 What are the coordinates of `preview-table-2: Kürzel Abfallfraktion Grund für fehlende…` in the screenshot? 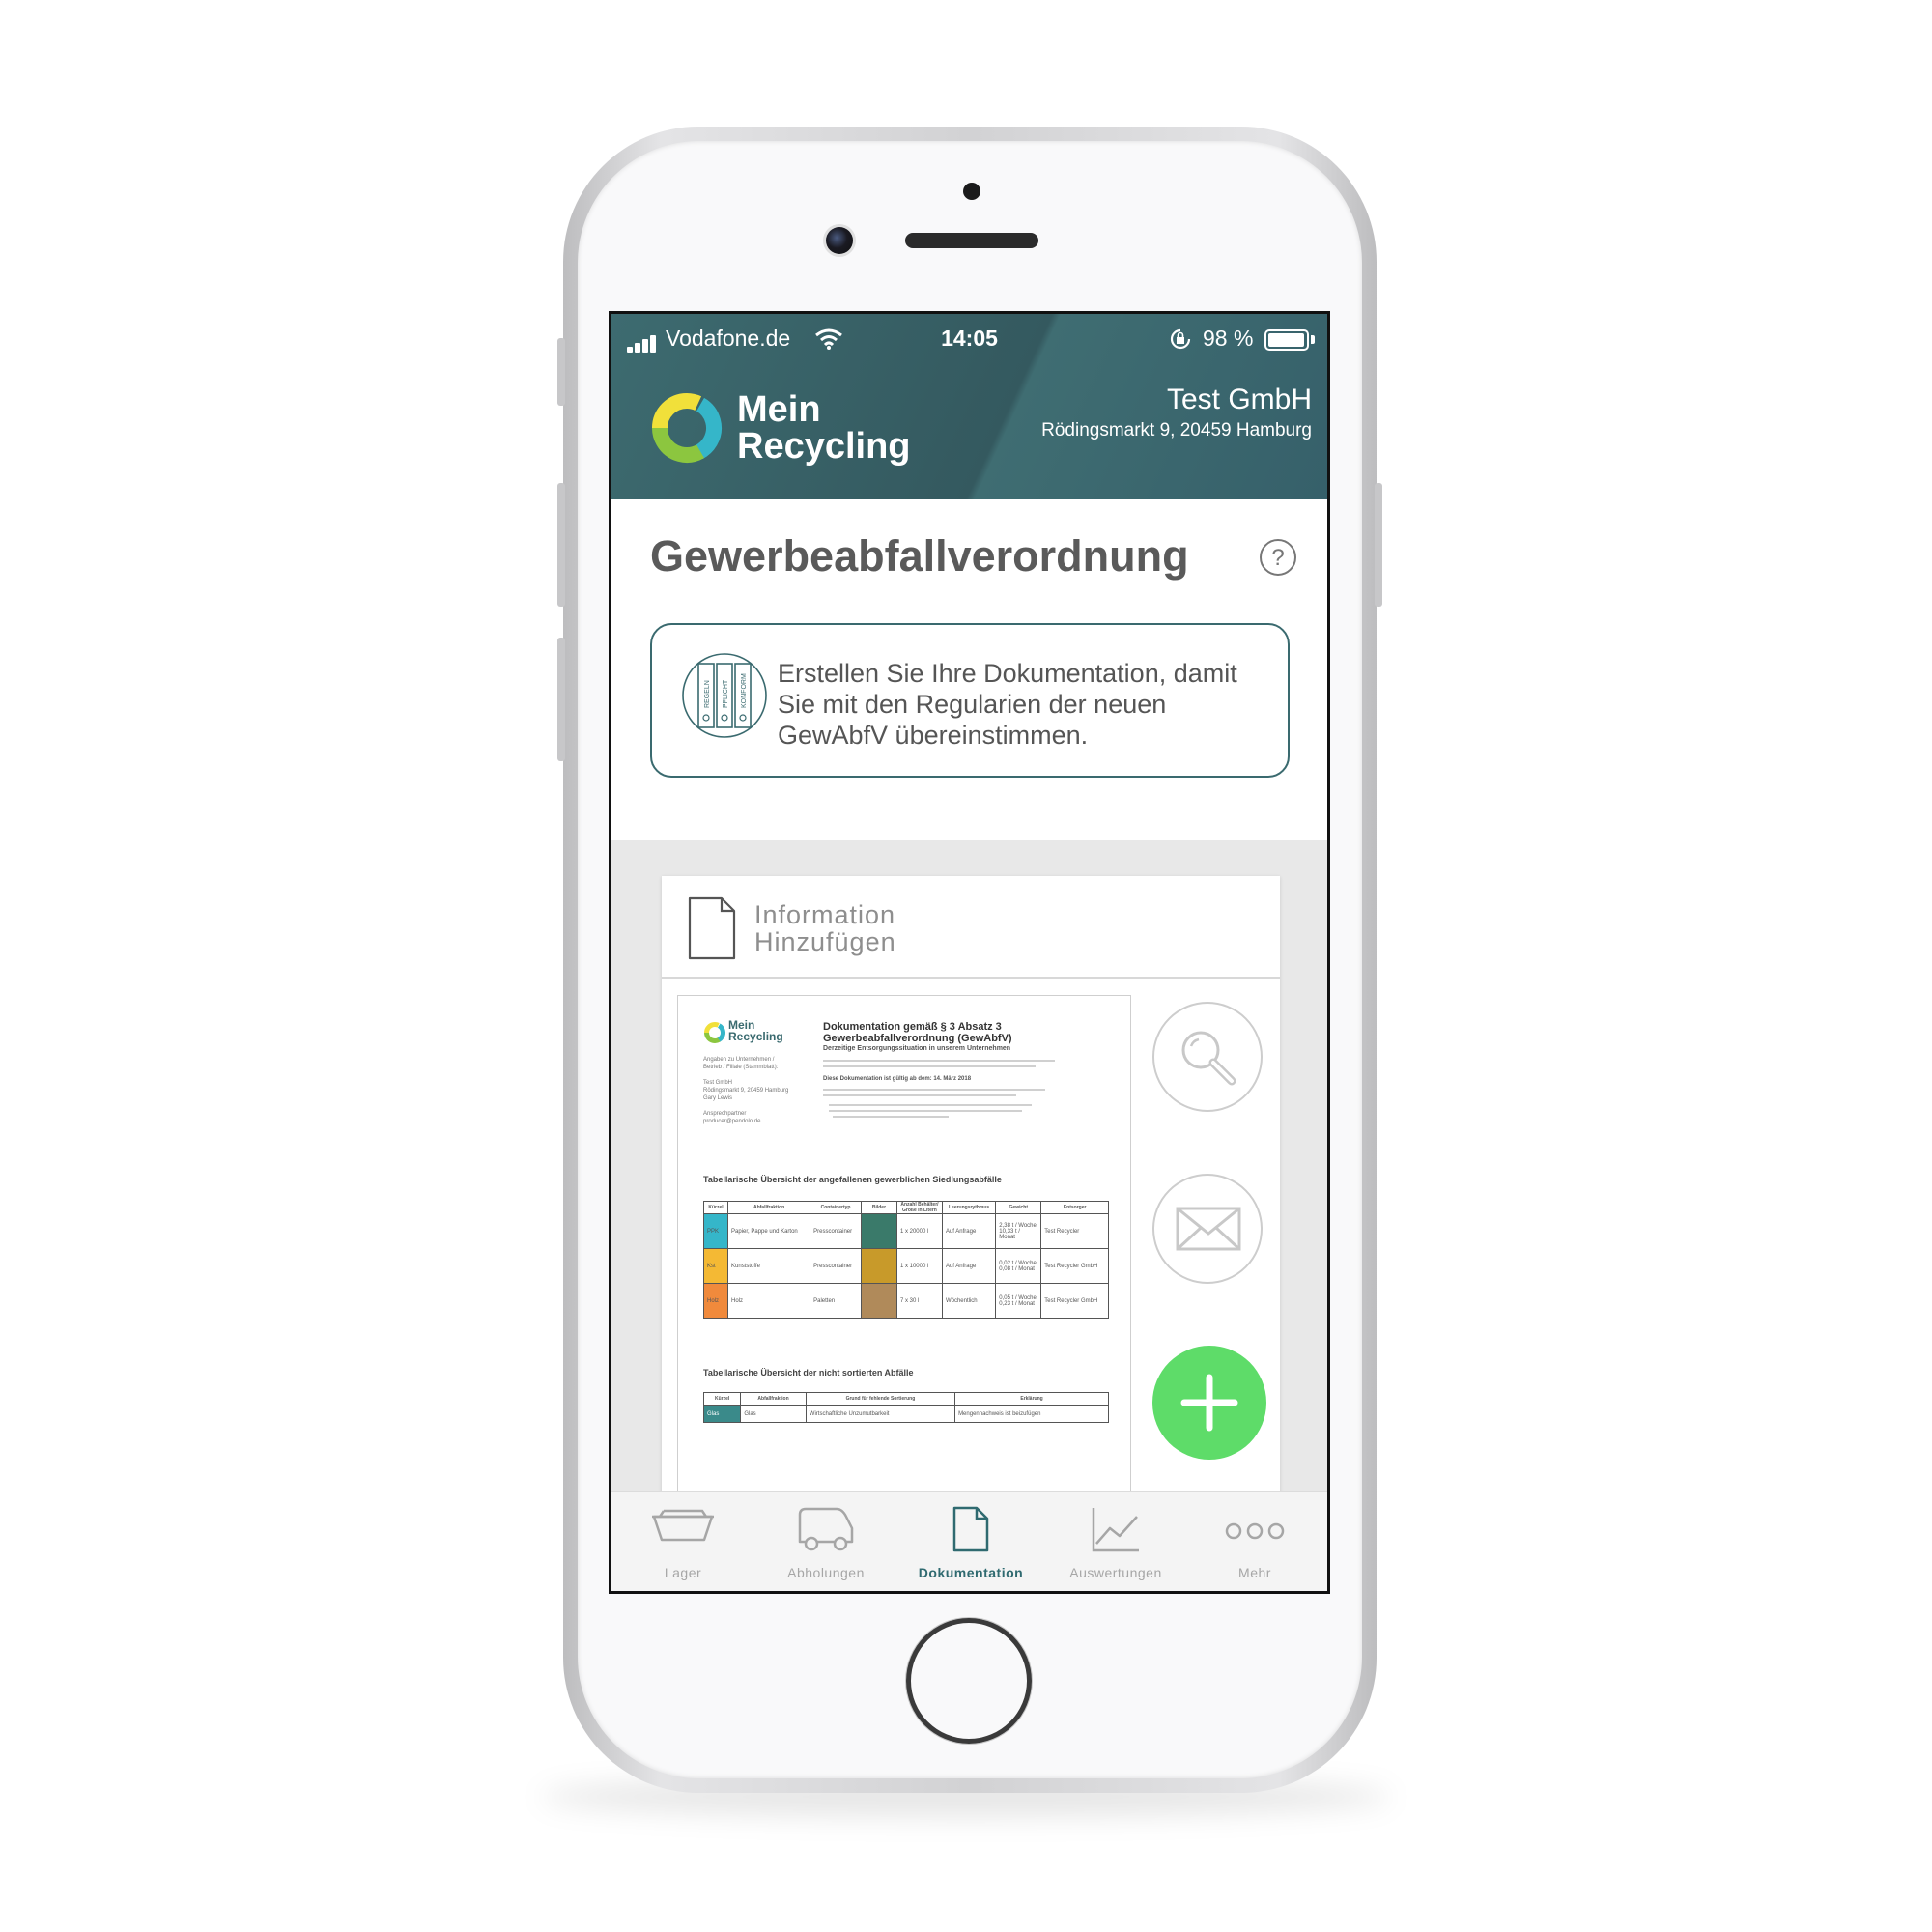 It's located at (905, 1407).